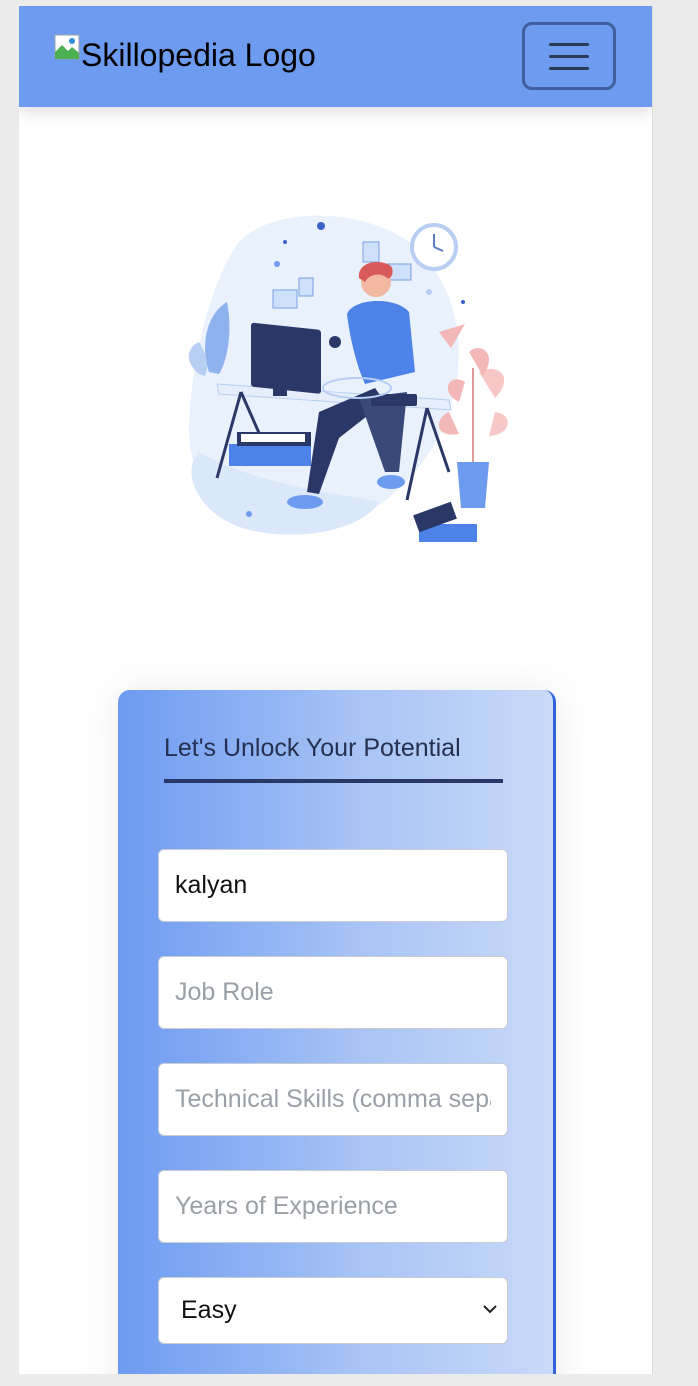  What do you see at coordinates (333, 885) in the screenshot?
I see `name-input` at bounding box center [333, 885].